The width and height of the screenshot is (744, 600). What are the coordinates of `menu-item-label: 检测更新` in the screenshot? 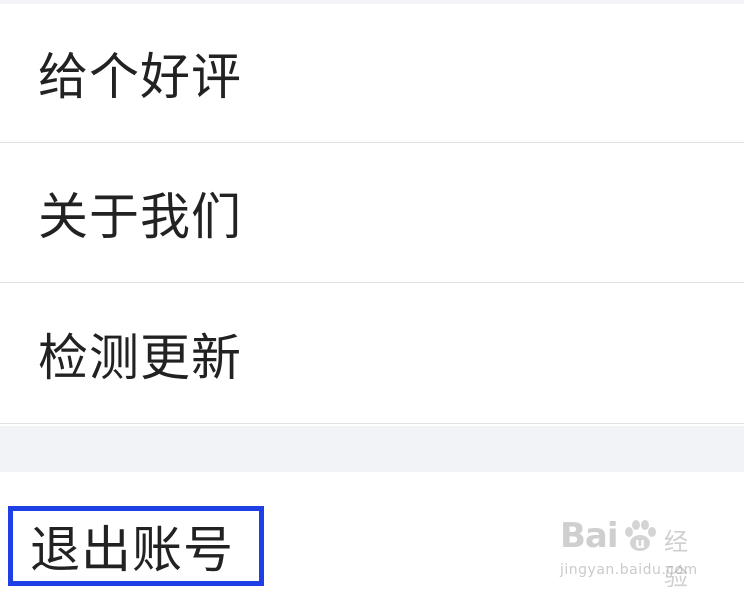 It's located at (140, 358).